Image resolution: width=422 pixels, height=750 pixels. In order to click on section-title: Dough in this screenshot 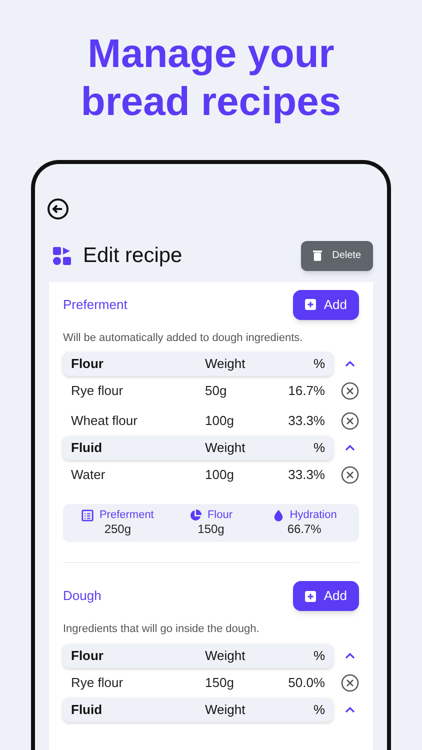, I will do `click(82, 596)`.